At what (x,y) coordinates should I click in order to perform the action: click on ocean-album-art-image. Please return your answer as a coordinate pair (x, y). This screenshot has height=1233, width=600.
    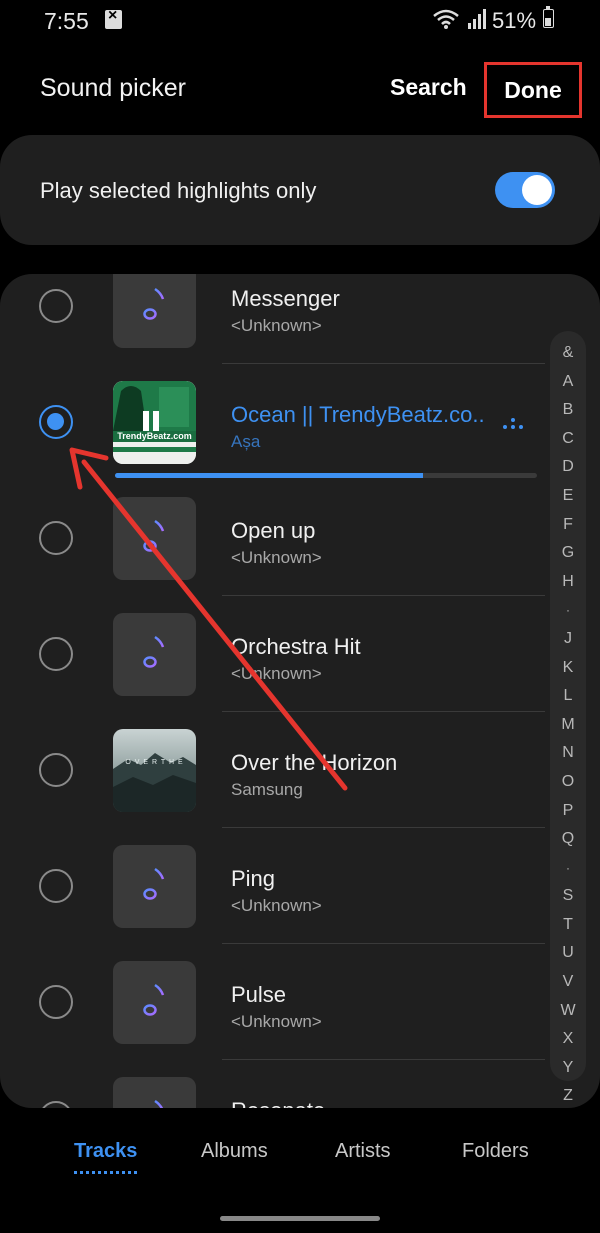
    Looking at the image, I should click on (154, 422).